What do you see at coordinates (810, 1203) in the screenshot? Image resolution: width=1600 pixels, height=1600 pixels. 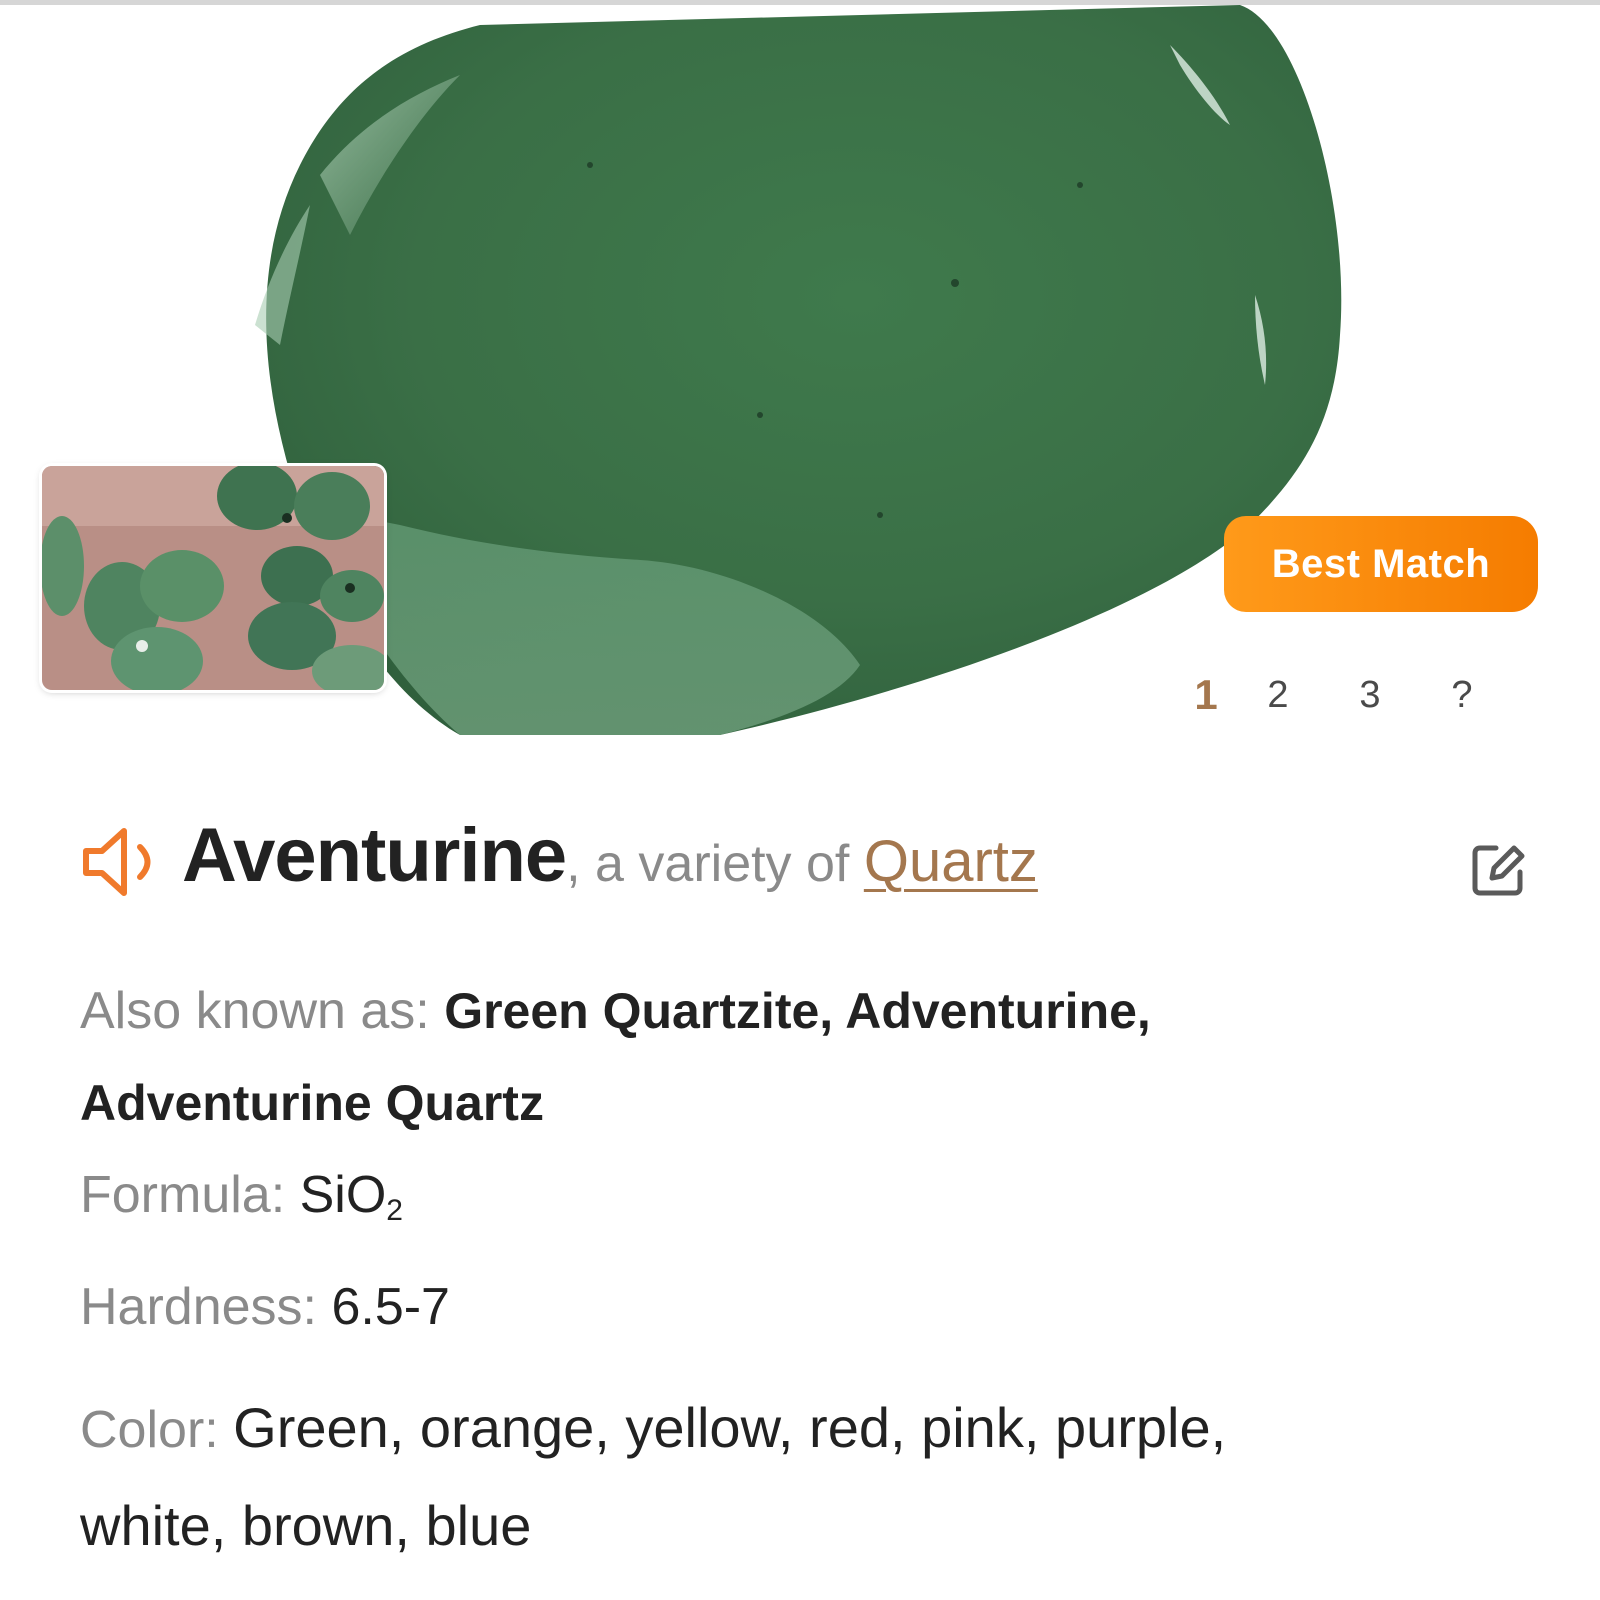 I see `formula-row: Formula: SiO2` at bounding box center [810, 1203].